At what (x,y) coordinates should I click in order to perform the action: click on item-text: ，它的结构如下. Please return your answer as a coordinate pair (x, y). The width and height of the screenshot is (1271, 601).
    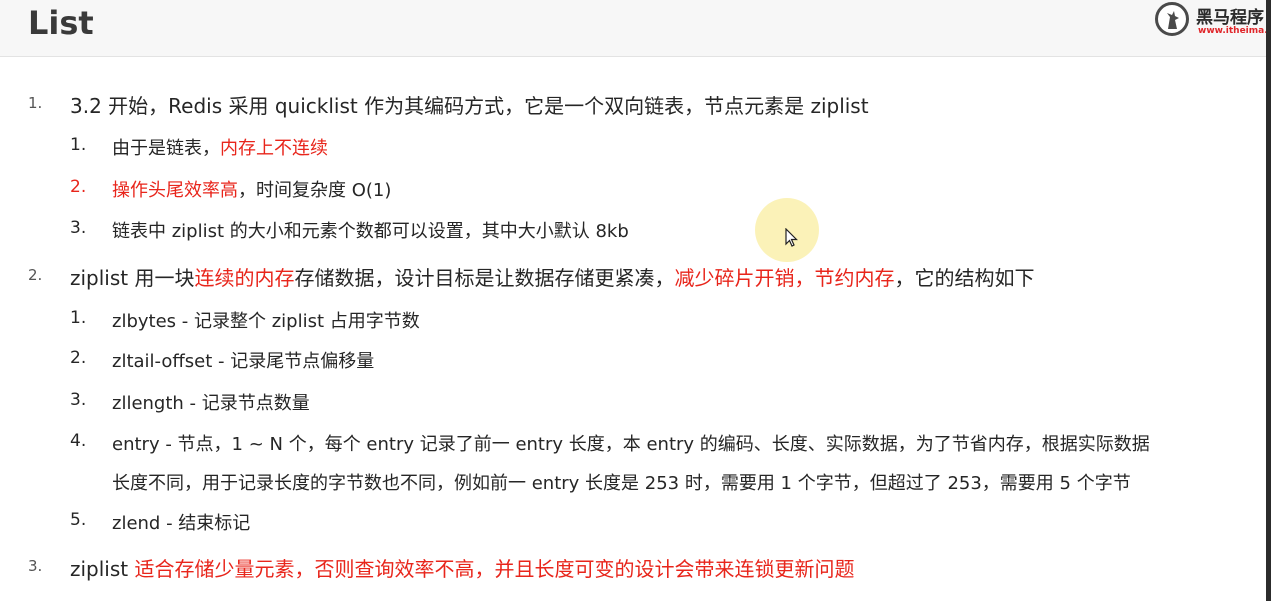
    Looking at the image, I should click on (964, 278).